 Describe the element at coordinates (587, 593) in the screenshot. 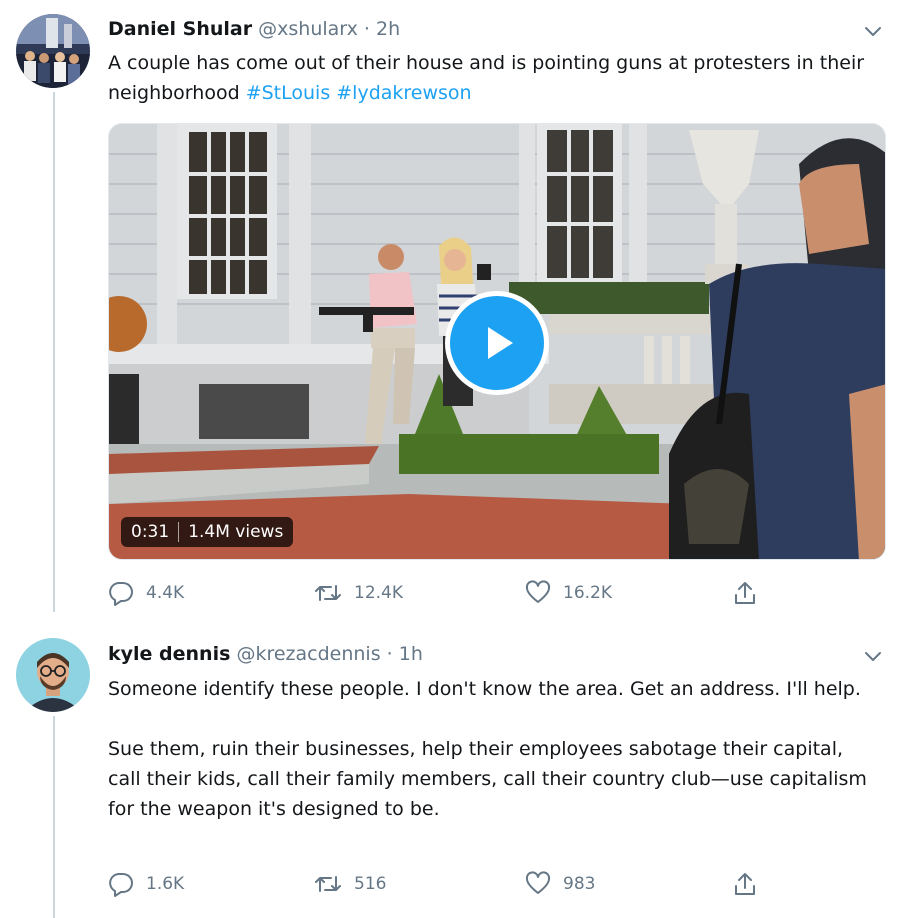

I see `like-count: 16.2K` at that location.